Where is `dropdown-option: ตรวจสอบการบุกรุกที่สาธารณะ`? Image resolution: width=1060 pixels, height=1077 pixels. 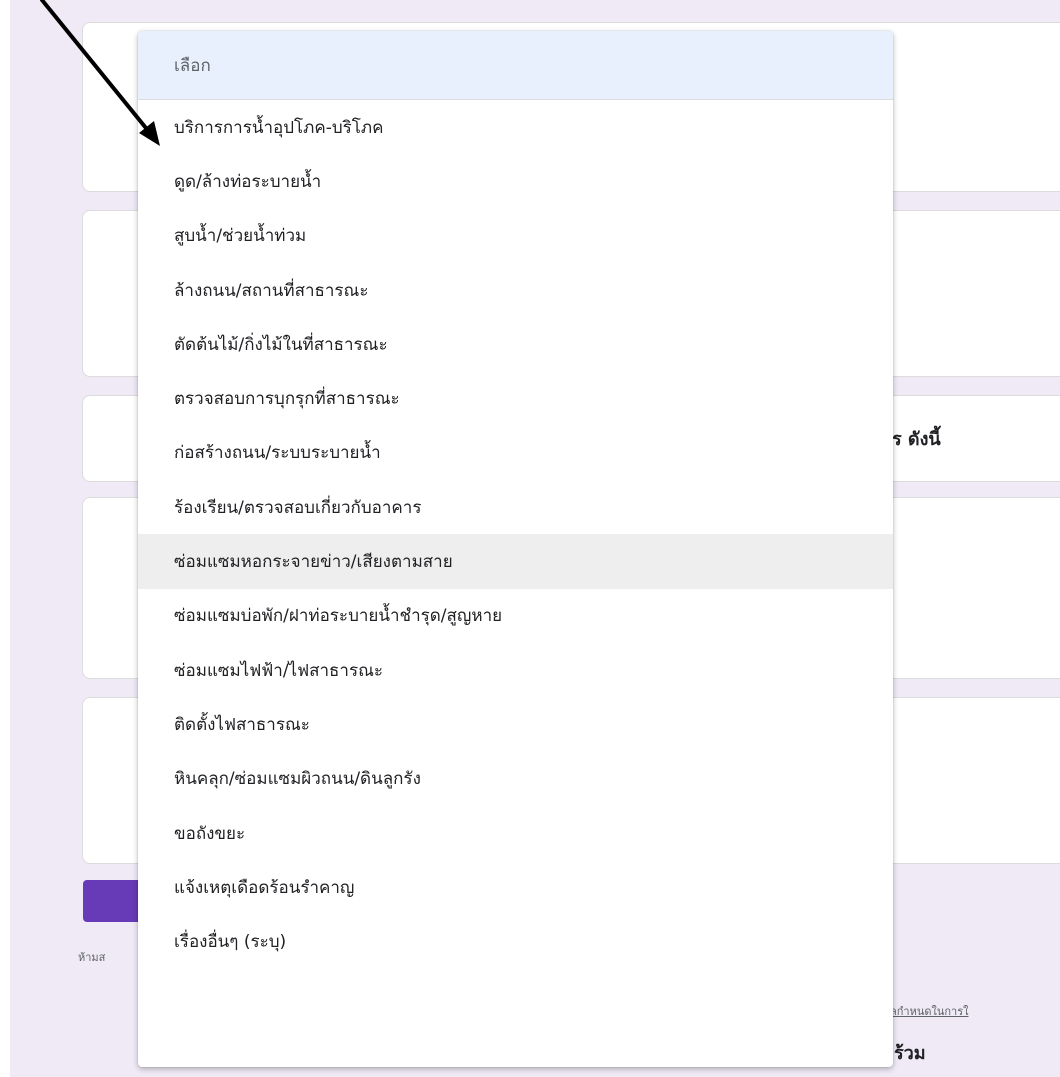 dropdown-option: ตรวจสอบการบุกรุกที่สาธารณะ is located at coordinates (515, 398).